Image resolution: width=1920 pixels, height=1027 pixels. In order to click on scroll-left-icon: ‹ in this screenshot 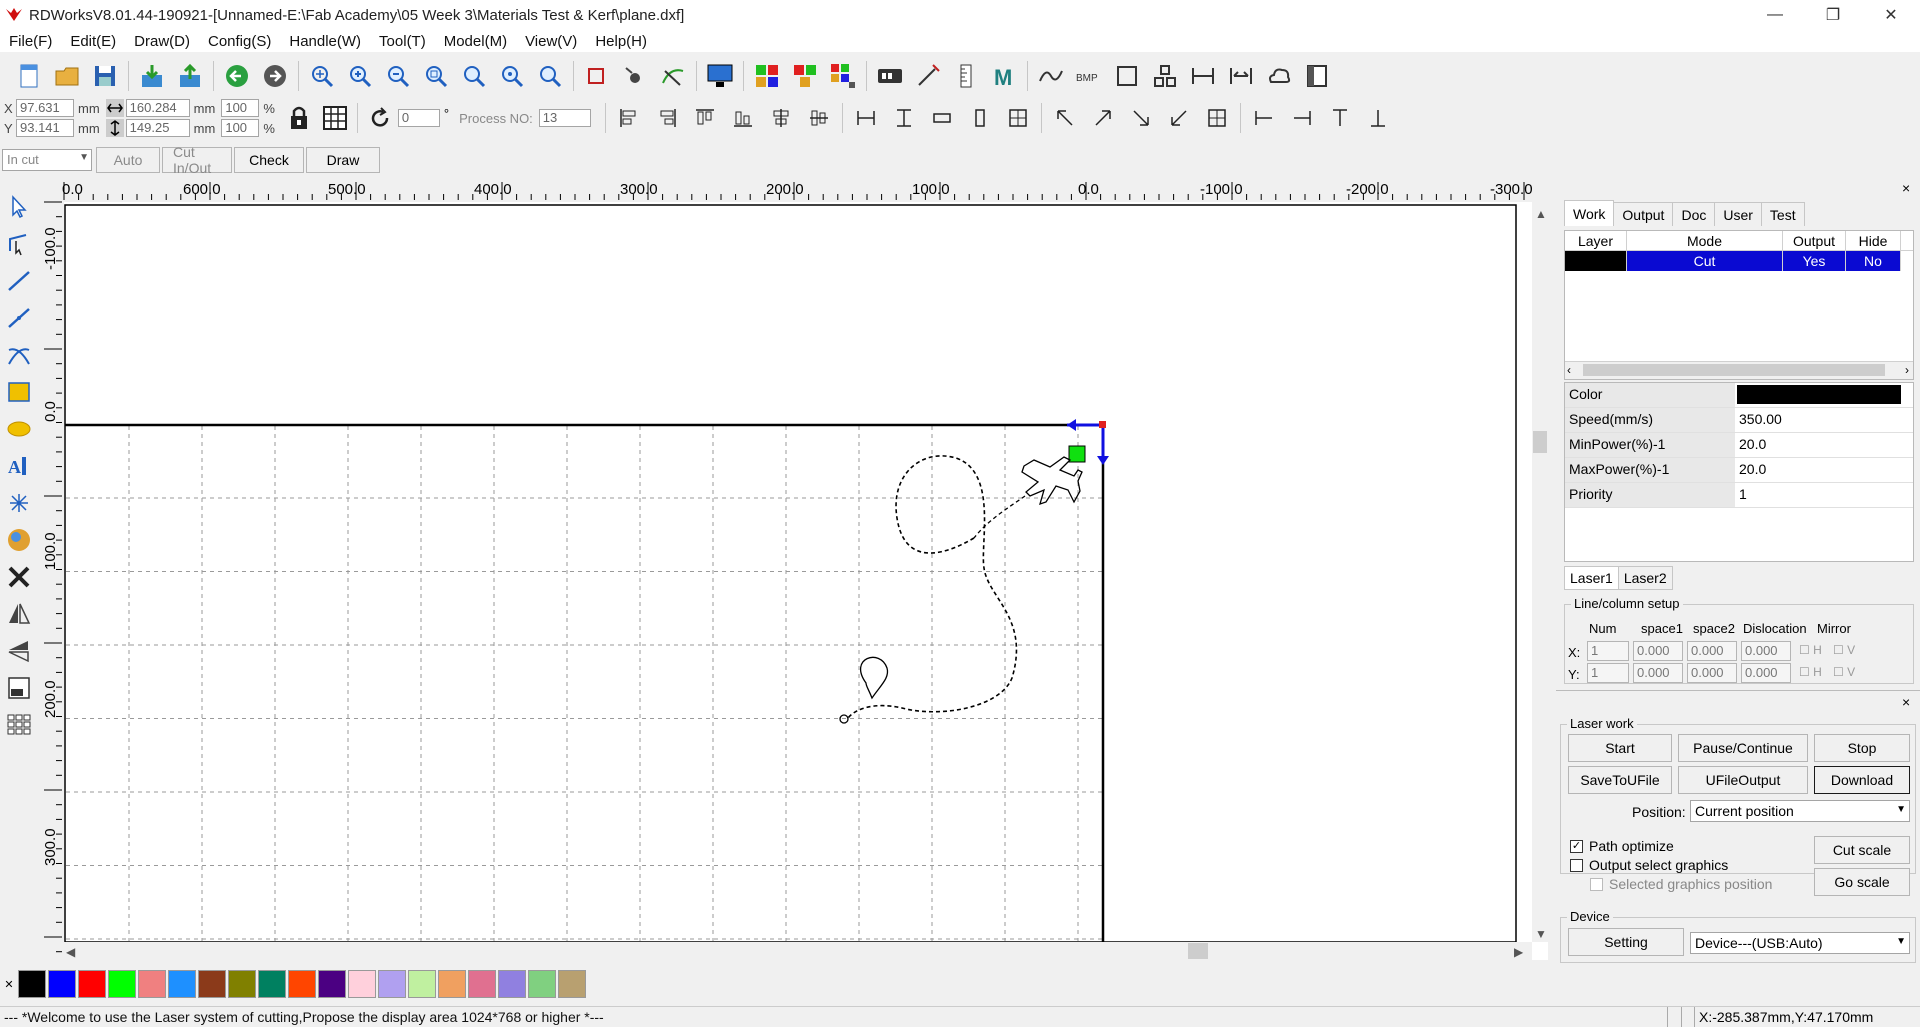, I will do `click(1569, 370)`.